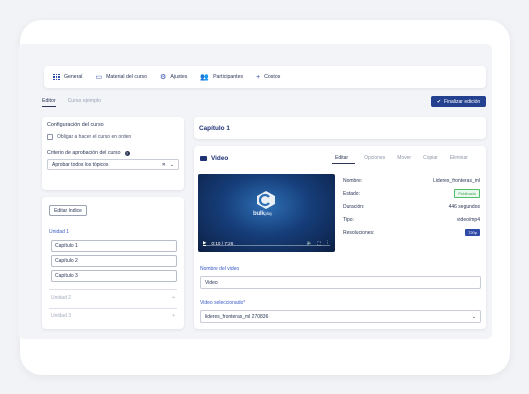  Describe the element at coordinates (228, 77) in the screenshot. I see `nav-label: Participantes` at that location.